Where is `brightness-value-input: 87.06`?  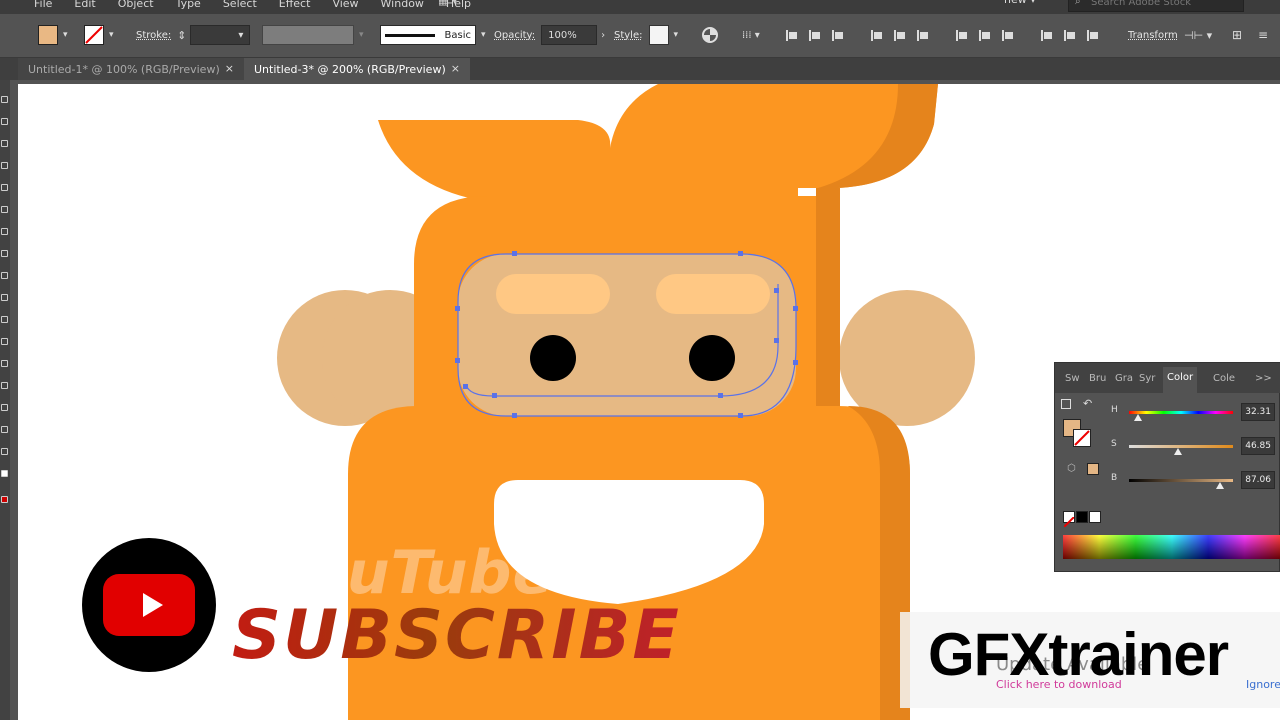 brightness-value-input: 87.06 is located at coordinates (1258, 480).